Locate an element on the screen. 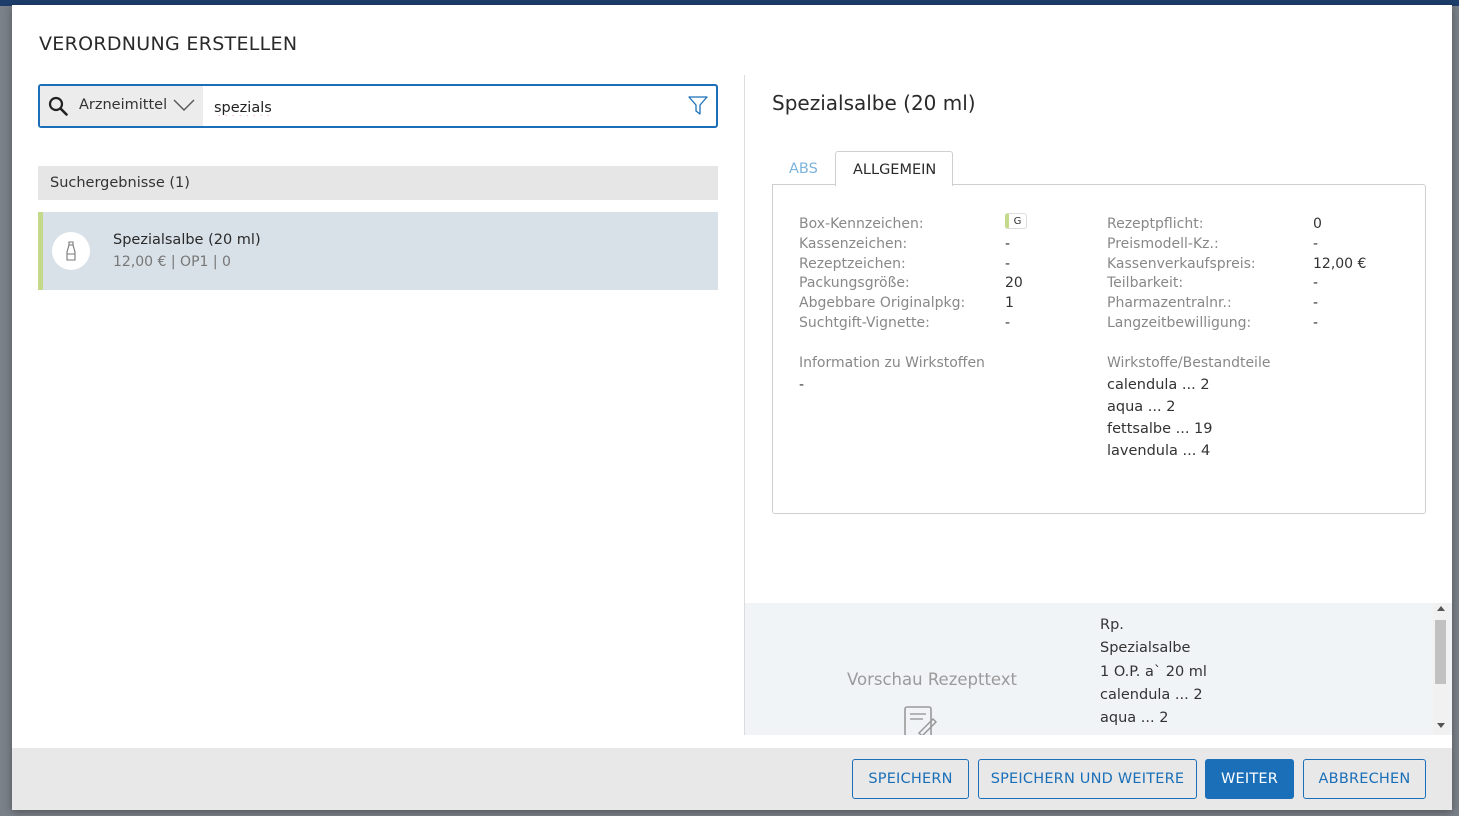 The width and height of the screenshot is (1459, 816). search-input is located at coordinates (449, 108).